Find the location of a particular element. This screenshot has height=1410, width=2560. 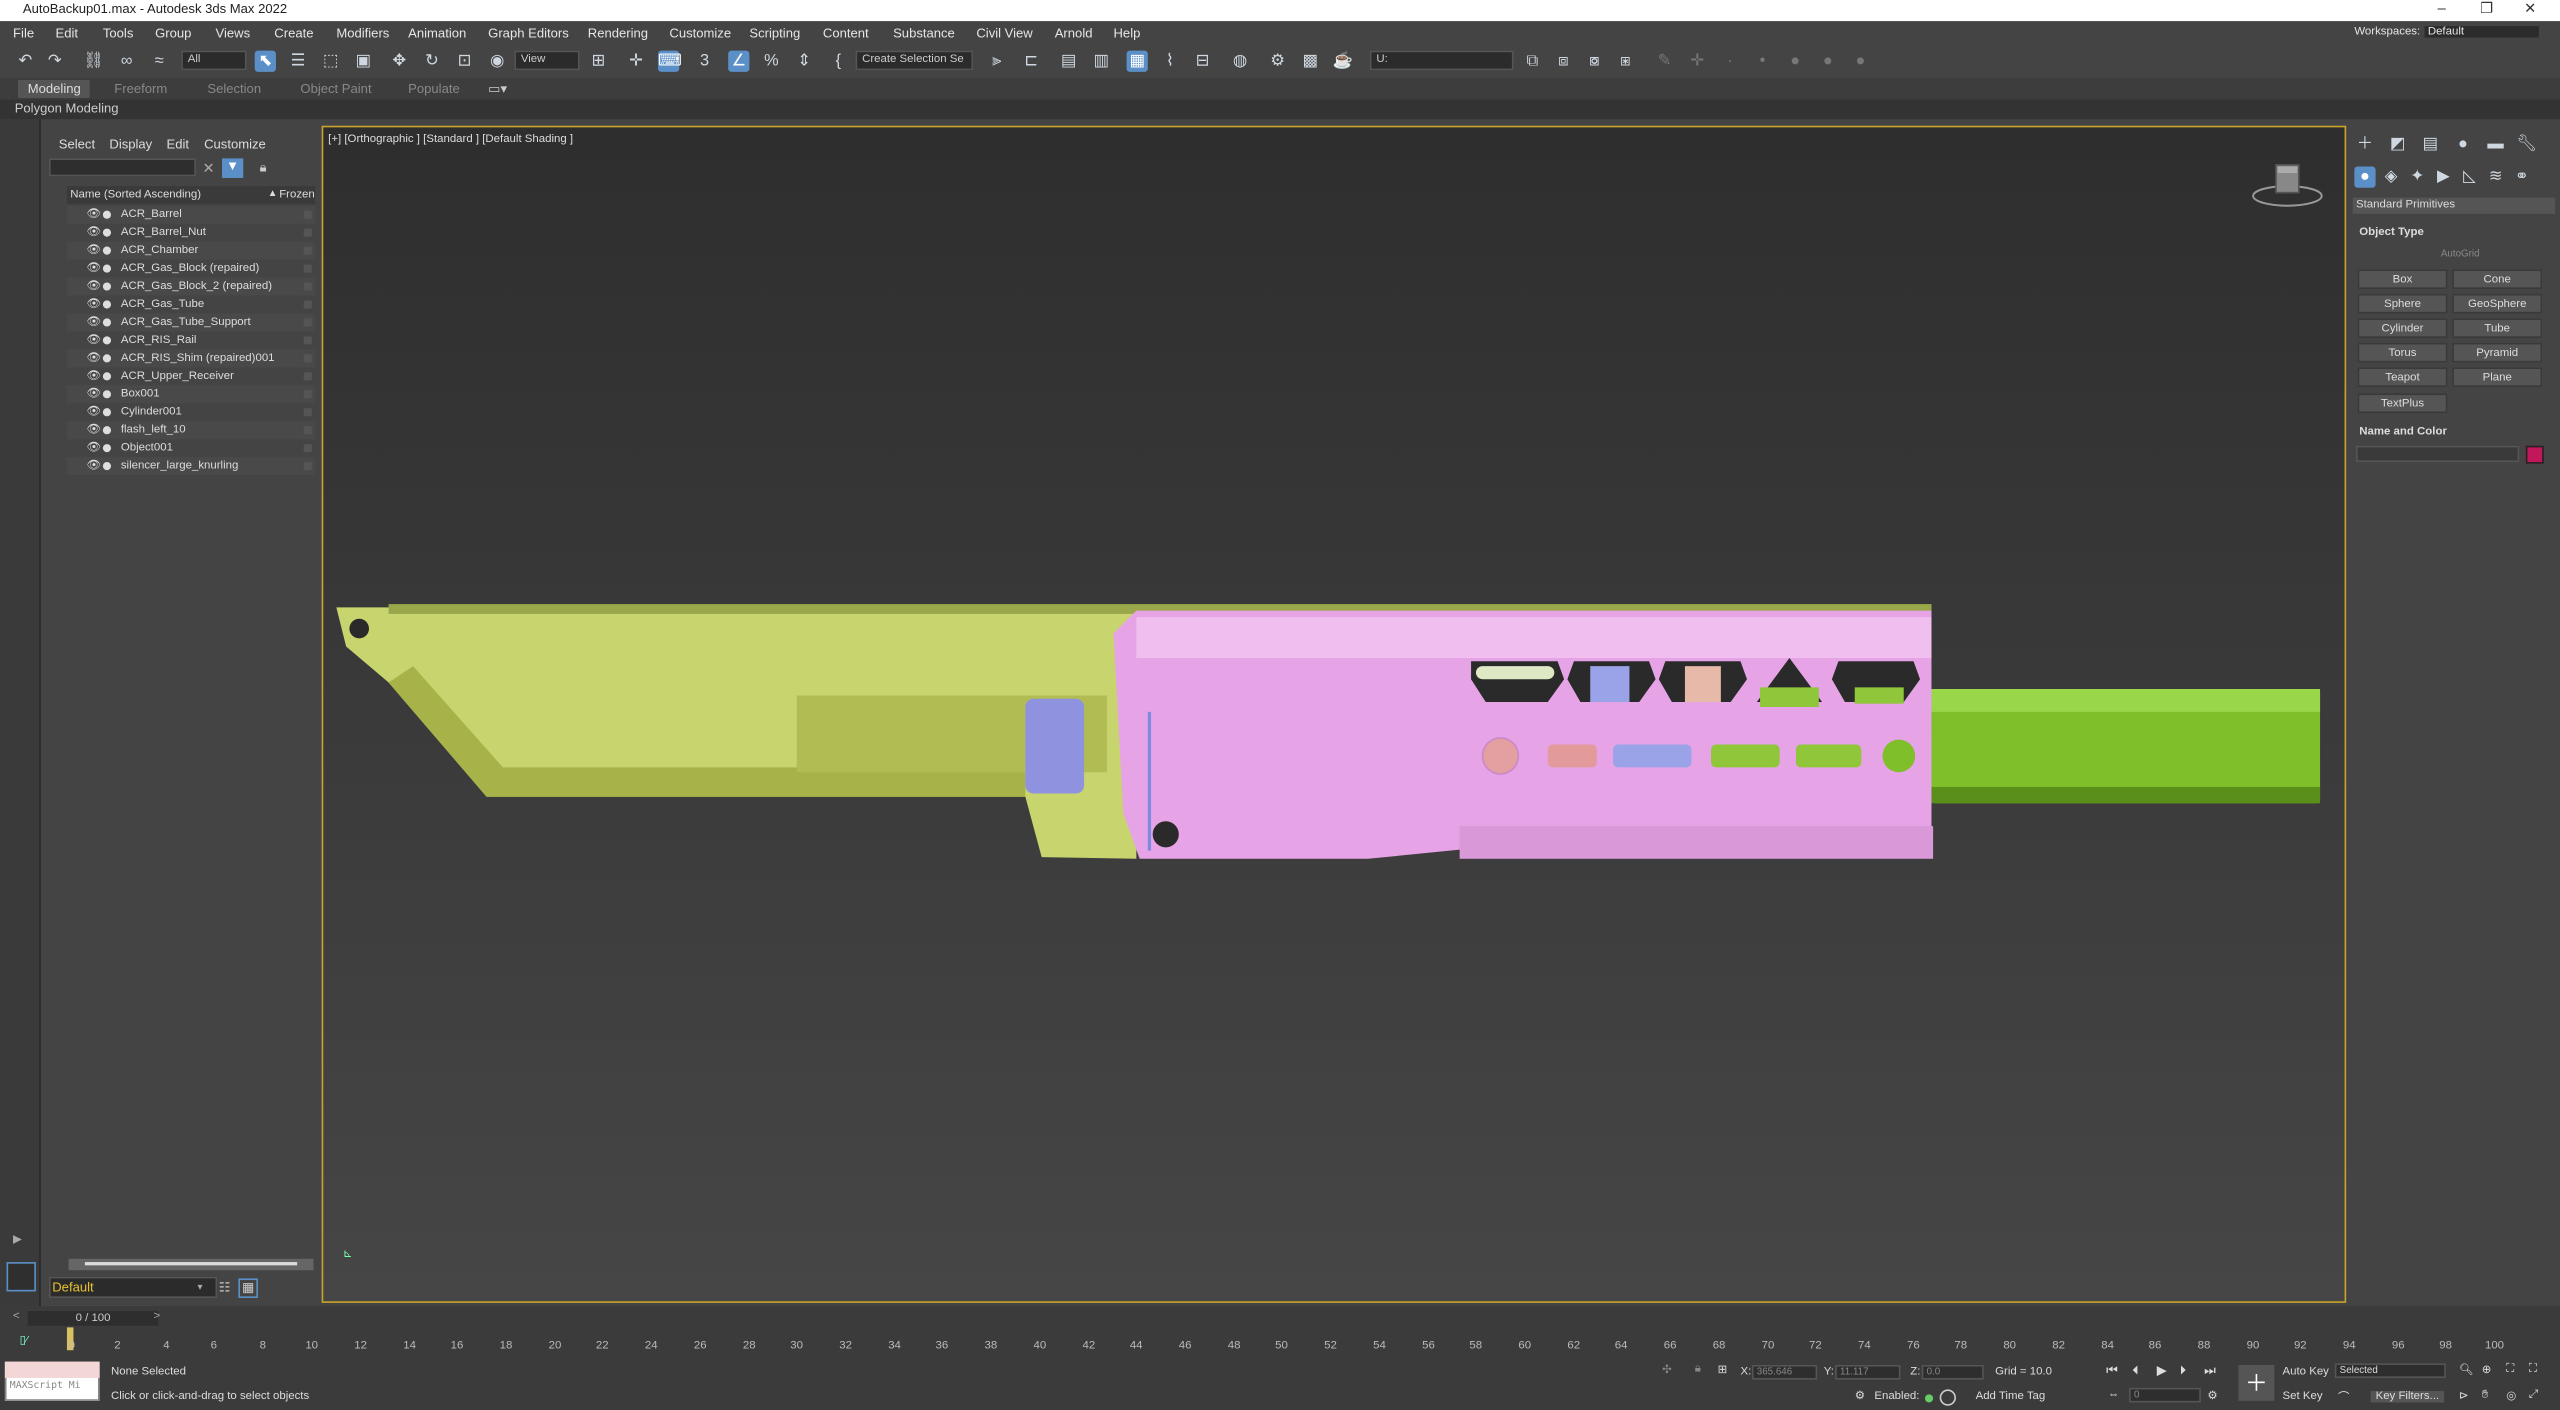

ribbon-tab-populate: Populate is located at coordinates (434, 89).